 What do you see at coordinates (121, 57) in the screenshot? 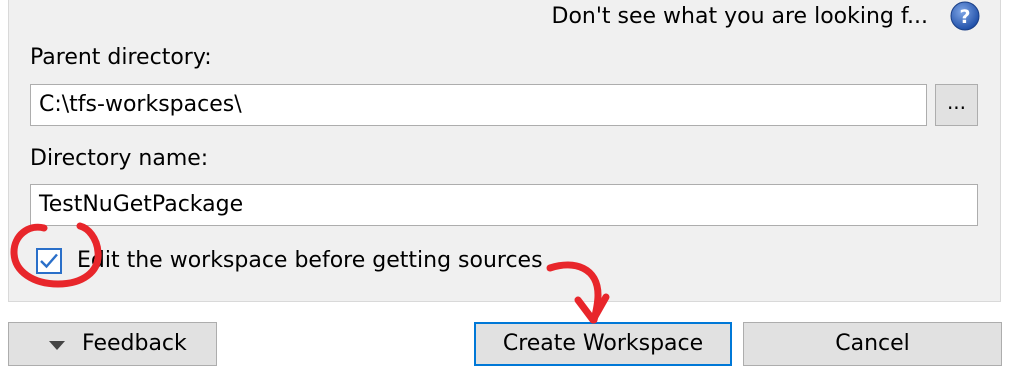
I see `parent-directory-label: Parent directory:` at bounding box center [121, 57].